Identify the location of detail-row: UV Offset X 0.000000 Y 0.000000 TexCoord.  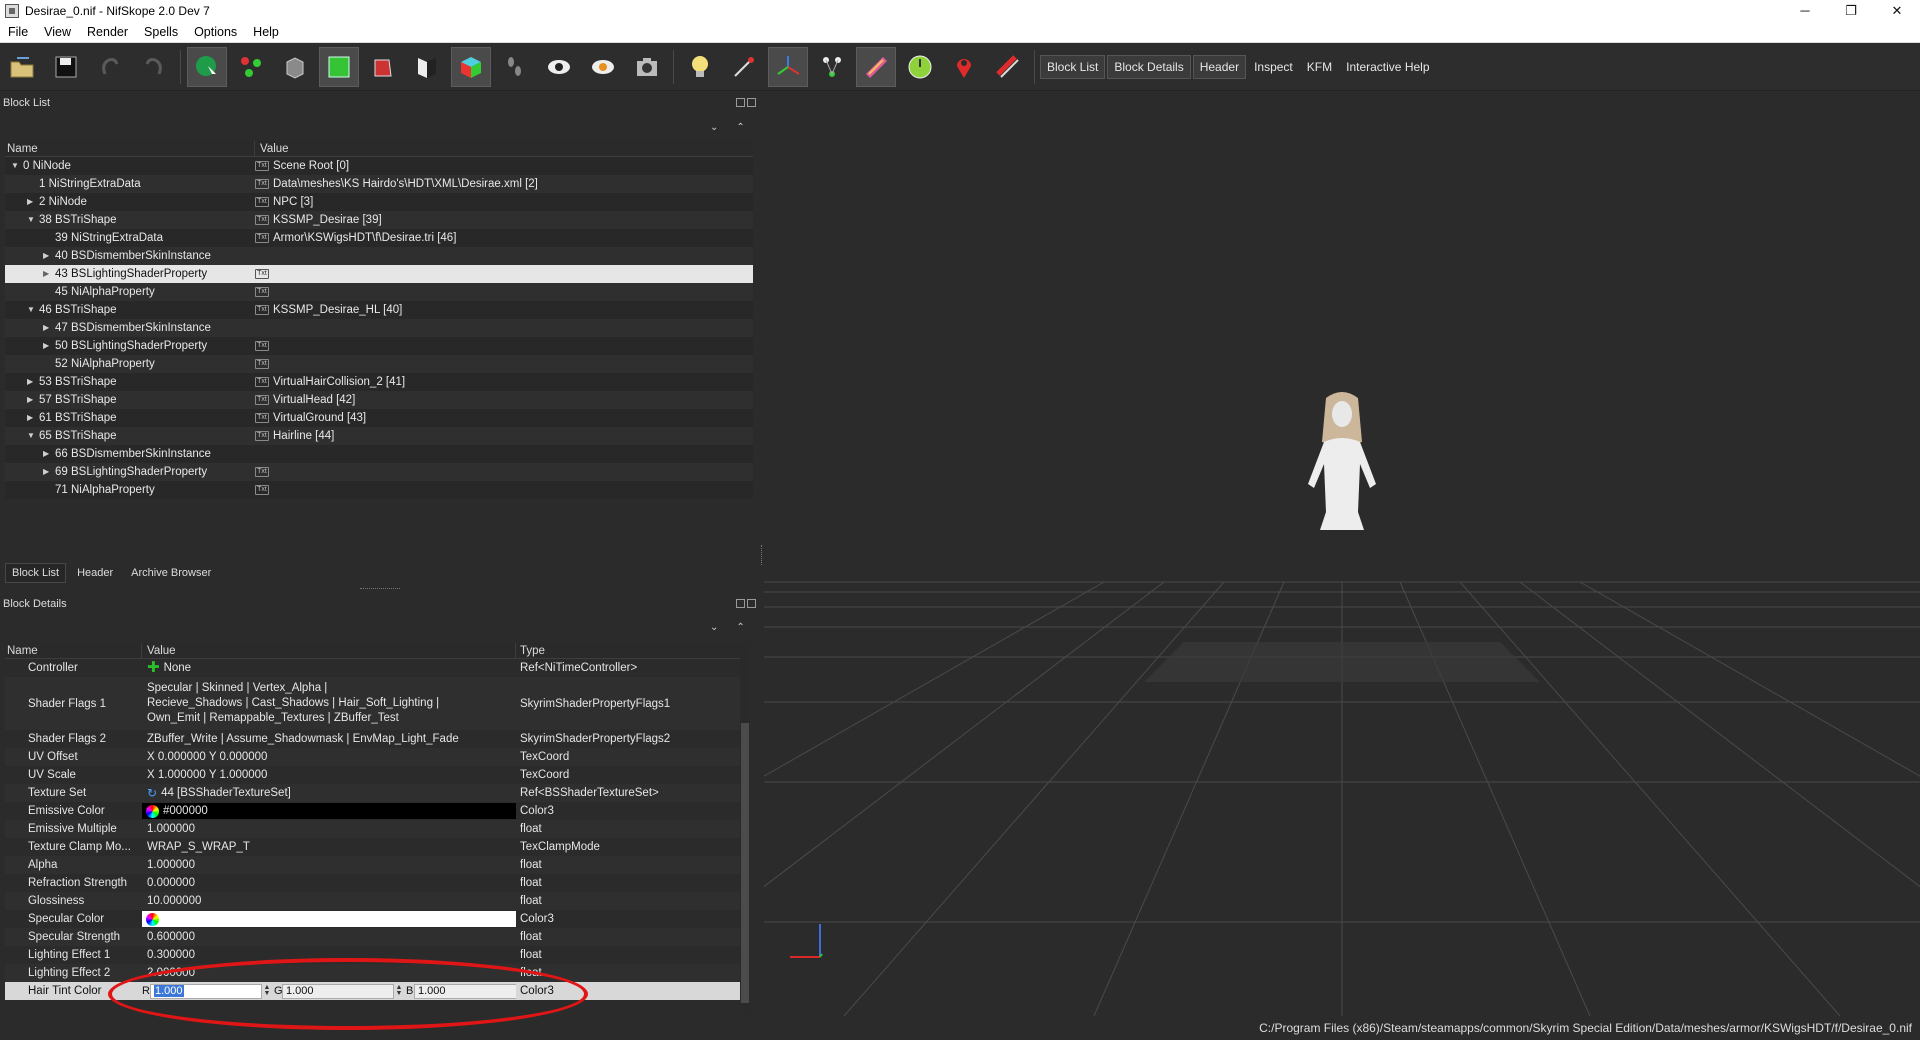
(372, 757).